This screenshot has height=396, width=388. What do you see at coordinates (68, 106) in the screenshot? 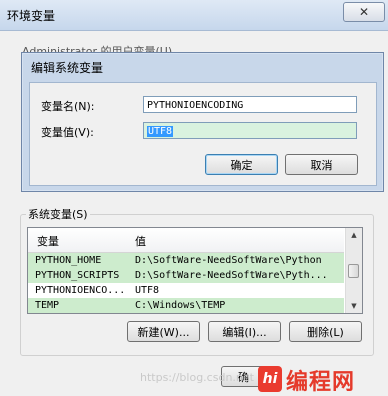
I see `variable-name-label: 变量名(N):` at bounding box center [68, 106].